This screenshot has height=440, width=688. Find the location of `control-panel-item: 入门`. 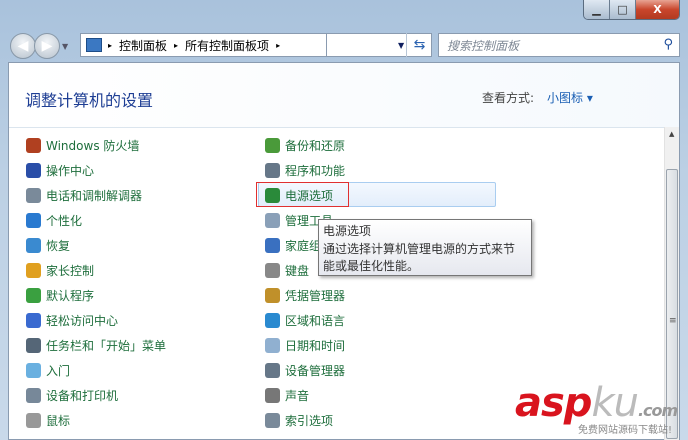

control-panel-item: 入门 is located at coordinates (48, 370).